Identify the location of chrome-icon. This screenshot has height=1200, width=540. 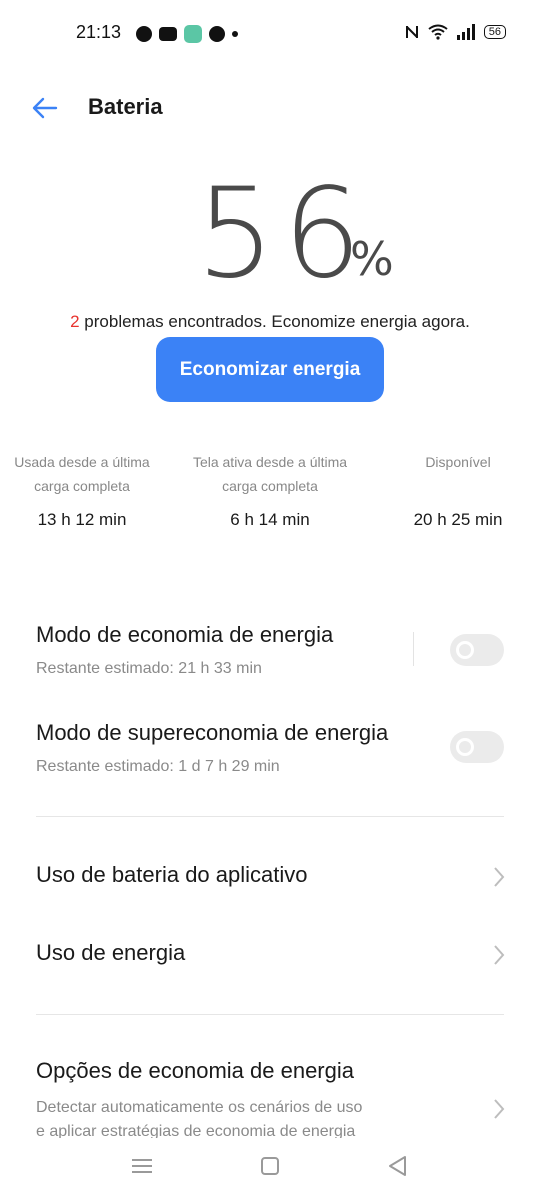
(217, 34).